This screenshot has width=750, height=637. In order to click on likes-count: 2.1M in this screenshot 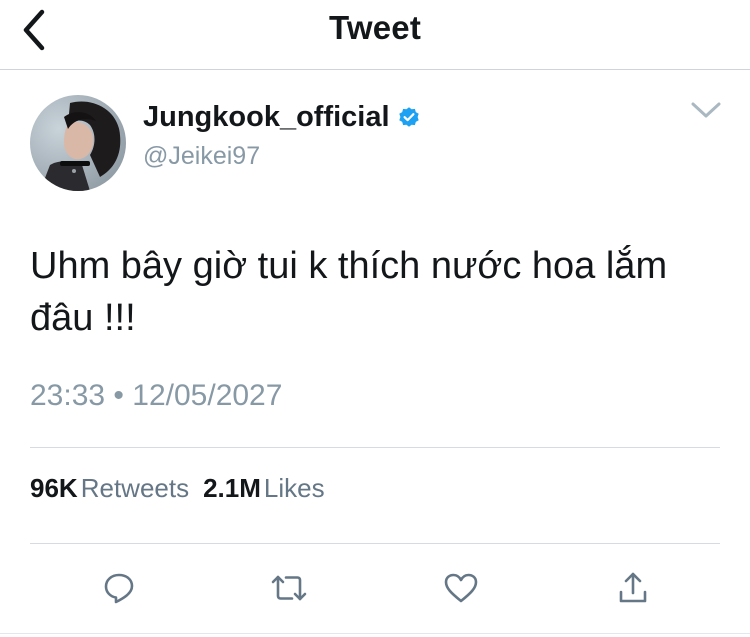, I will do `click(232, 488)`.